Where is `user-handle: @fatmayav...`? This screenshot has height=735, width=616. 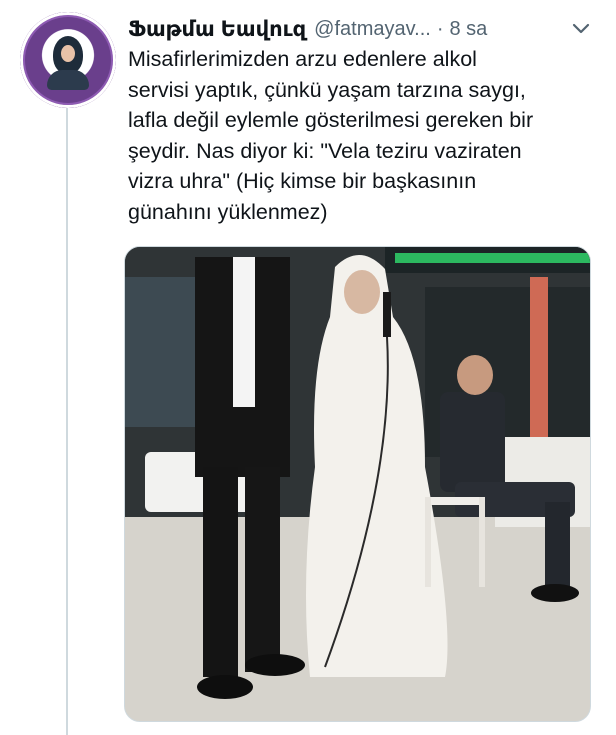
user-handle: @fatmayav... is located at coordinates (372, 29).